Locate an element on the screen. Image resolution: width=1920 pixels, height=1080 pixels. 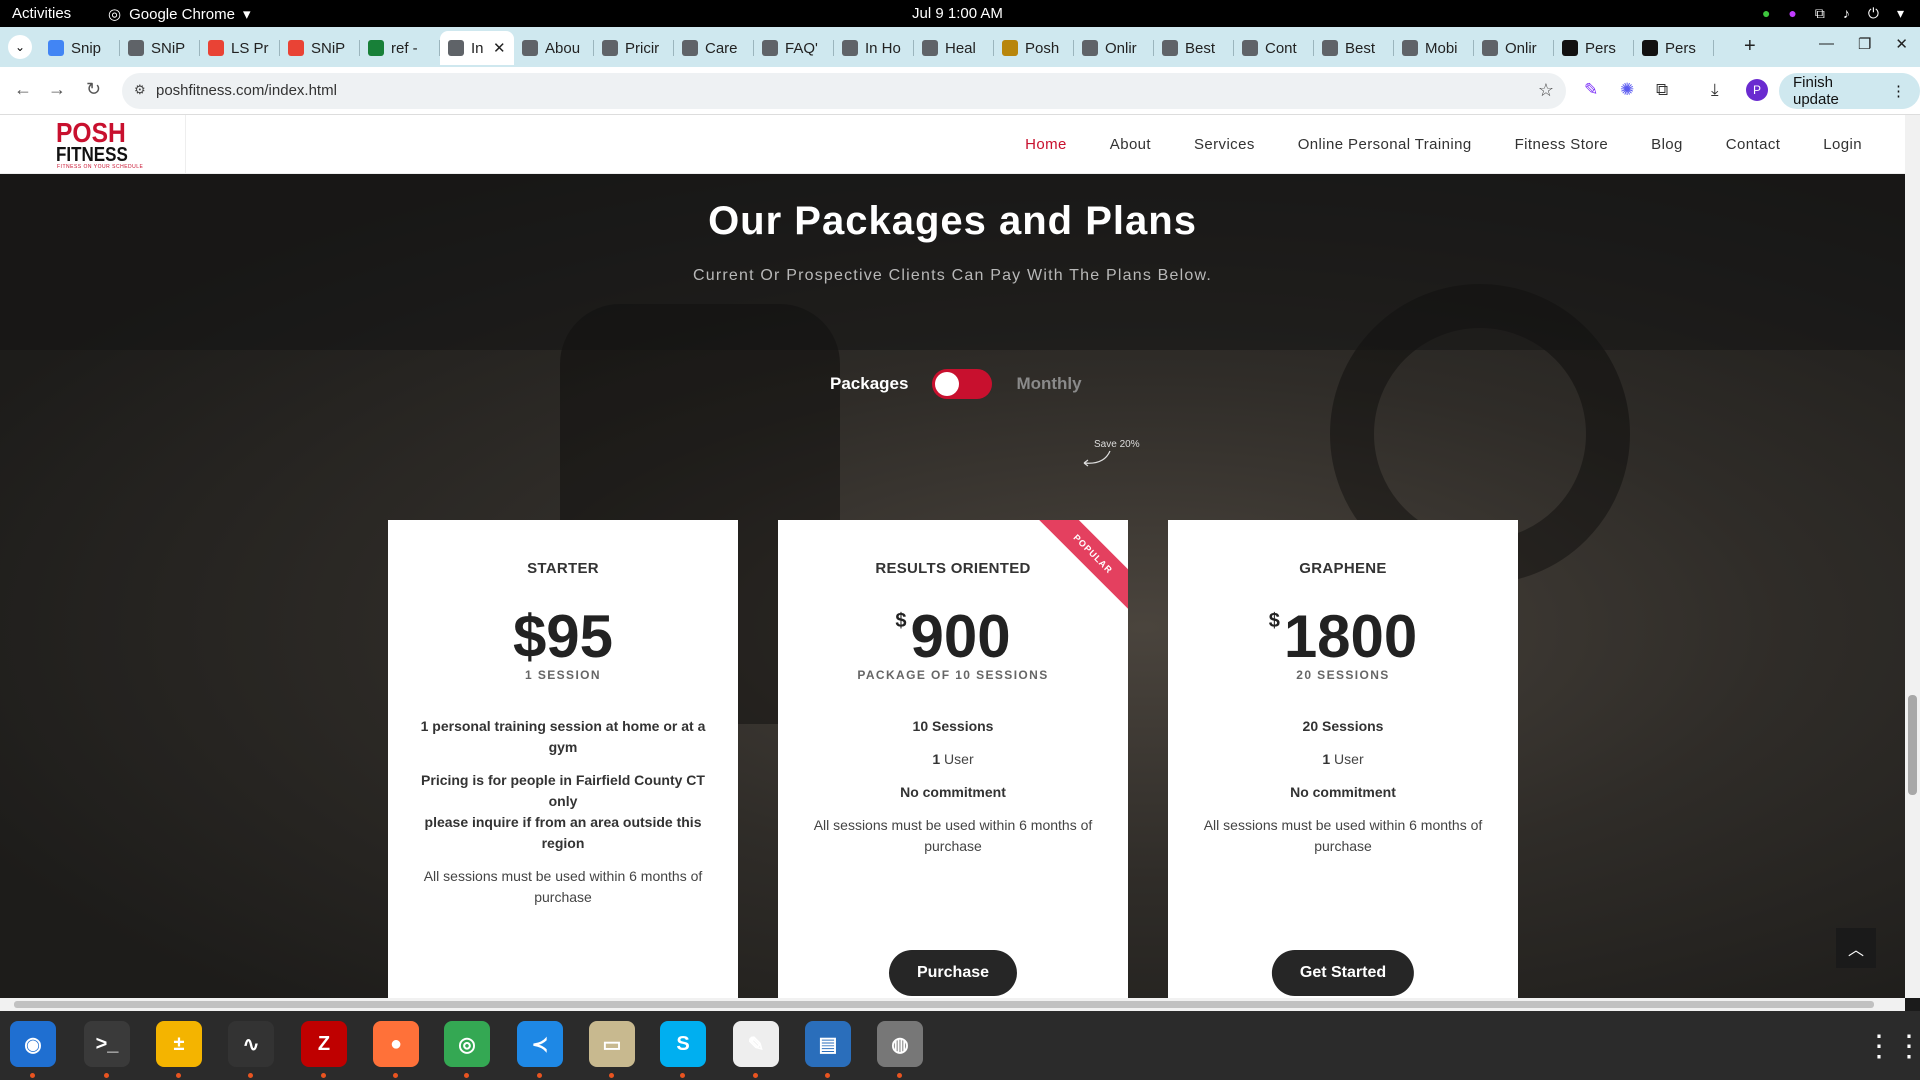
system-tray: ● ● ⧉ ♪ ⏻ ▾ is located at coordinates (1833, 13).